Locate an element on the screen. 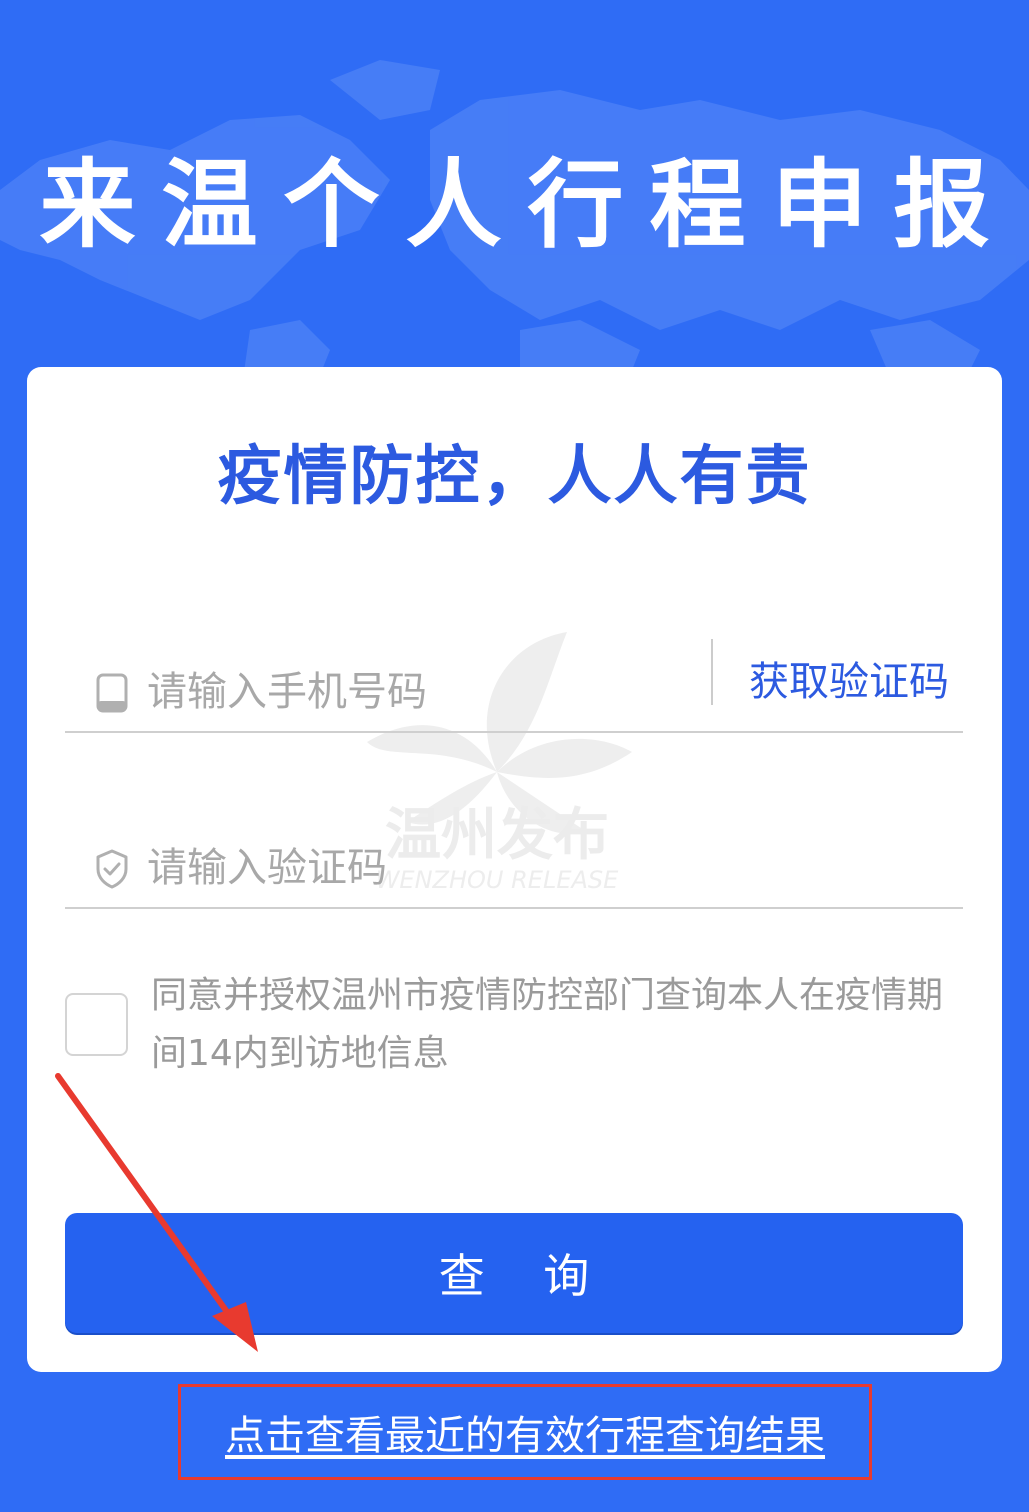  phone-field: 获取验证码 is located at coordinates (514, 680).